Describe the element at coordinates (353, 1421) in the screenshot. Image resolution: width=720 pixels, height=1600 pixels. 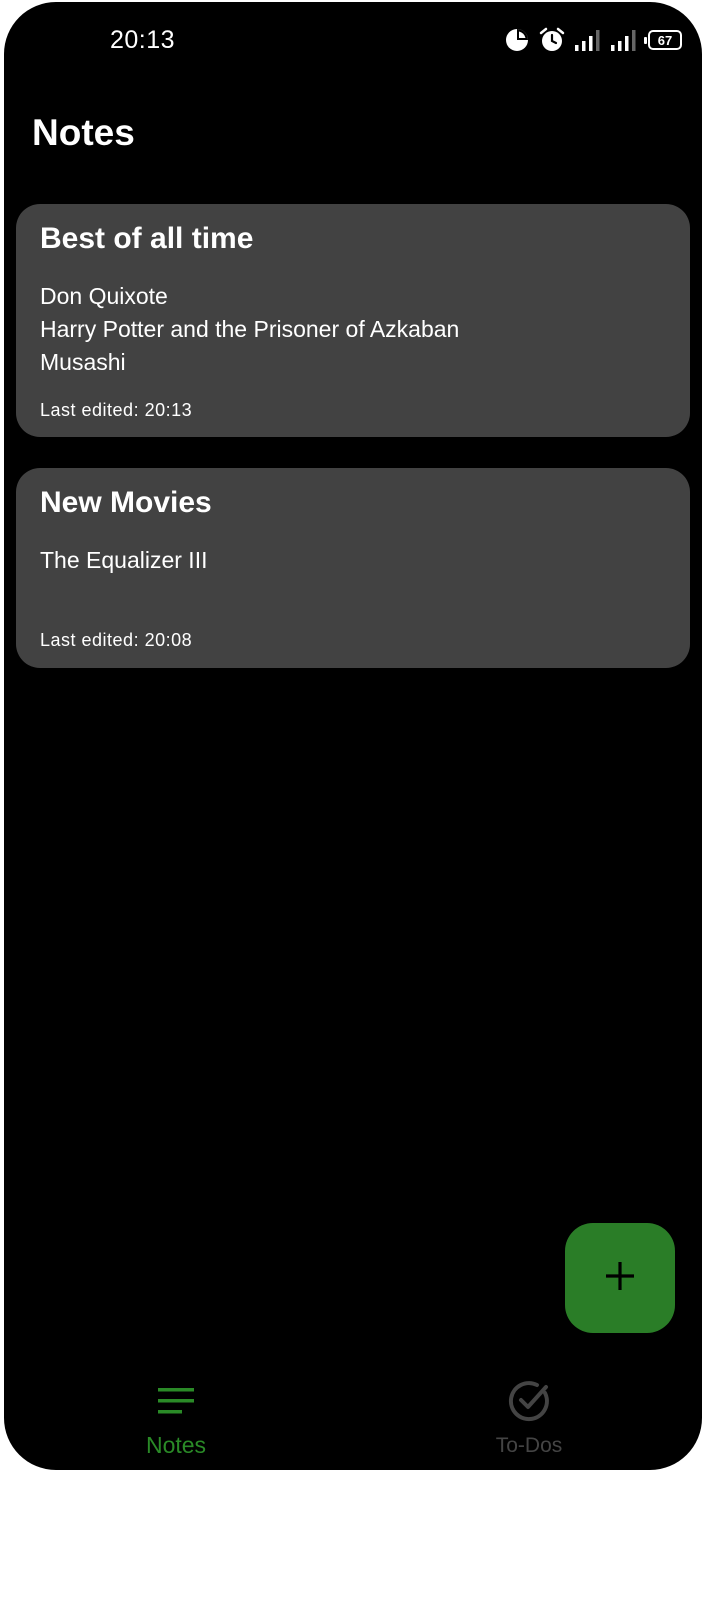
I see `bottom-navigation: Notes To-Dos` at that location.